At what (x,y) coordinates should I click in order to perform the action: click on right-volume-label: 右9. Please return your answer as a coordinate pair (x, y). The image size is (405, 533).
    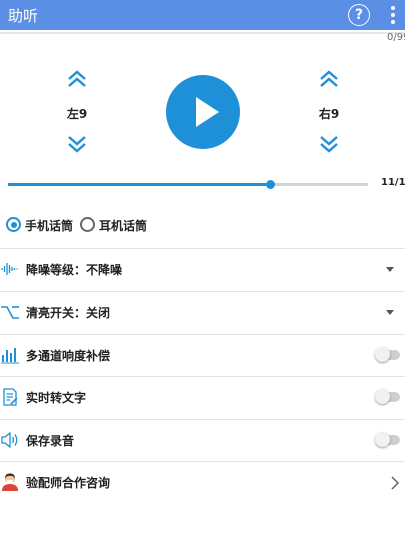
    Looking at the image, I should click on (329, 114).